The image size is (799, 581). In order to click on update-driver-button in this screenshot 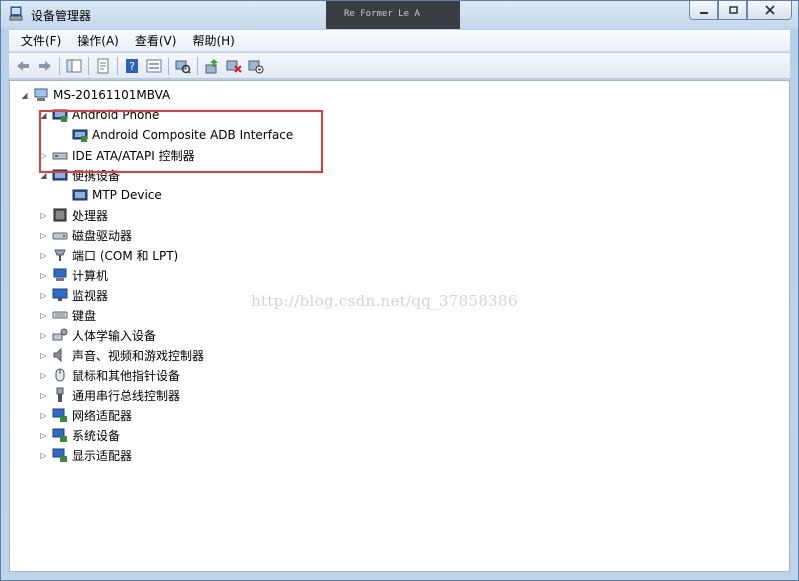, I will do `click(212, 66)`.